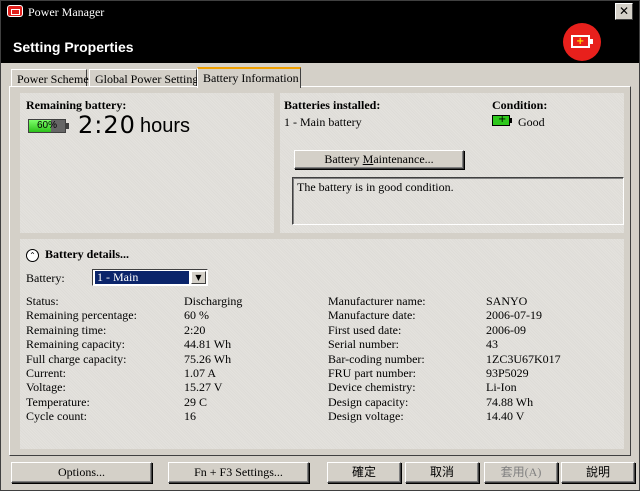 This screenshot has width=640, height=491. Describe the element at coordinates (332, 105) in the screenshot. I see `batteries-installed-label: Batteries installed:` at that location.